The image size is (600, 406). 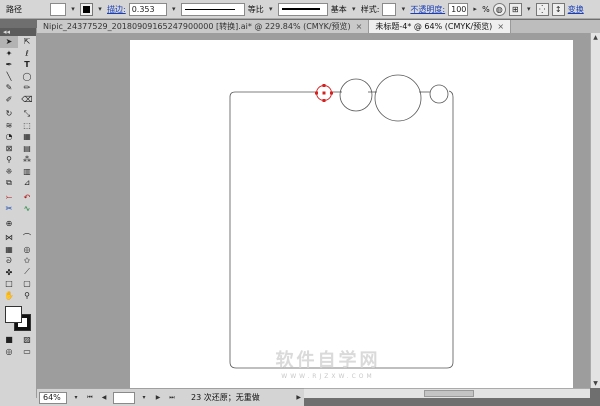 What do you see at coordinates (116, 9) in the screenshot?
I see `stroke-link: 描边:` at bounding box center [116, 9].